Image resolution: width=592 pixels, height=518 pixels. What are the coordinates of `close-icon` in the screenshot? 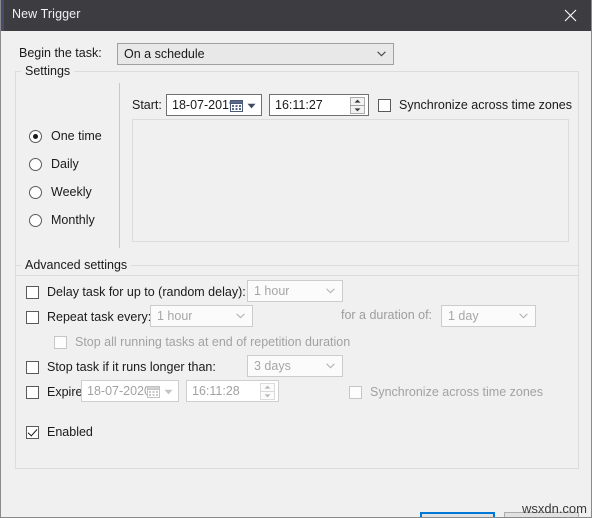 It's located at (570, 15).